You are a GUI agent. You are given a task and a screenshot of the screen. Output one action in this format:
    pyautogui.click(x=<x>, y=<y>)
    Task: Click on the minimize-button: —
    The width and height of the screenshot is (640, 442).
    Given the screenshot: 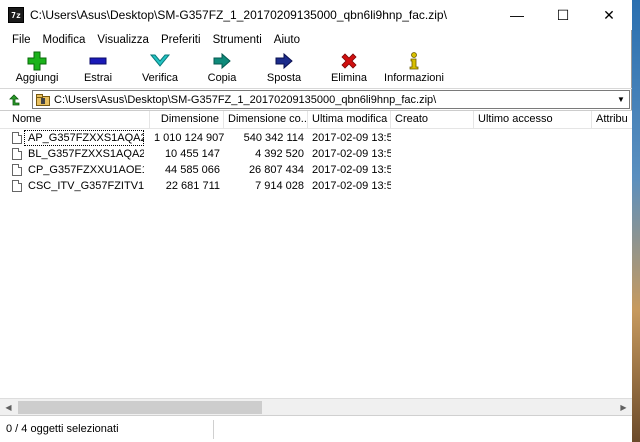 What is the action you would take?
    pyautogui.click(x=517, y=15)
    